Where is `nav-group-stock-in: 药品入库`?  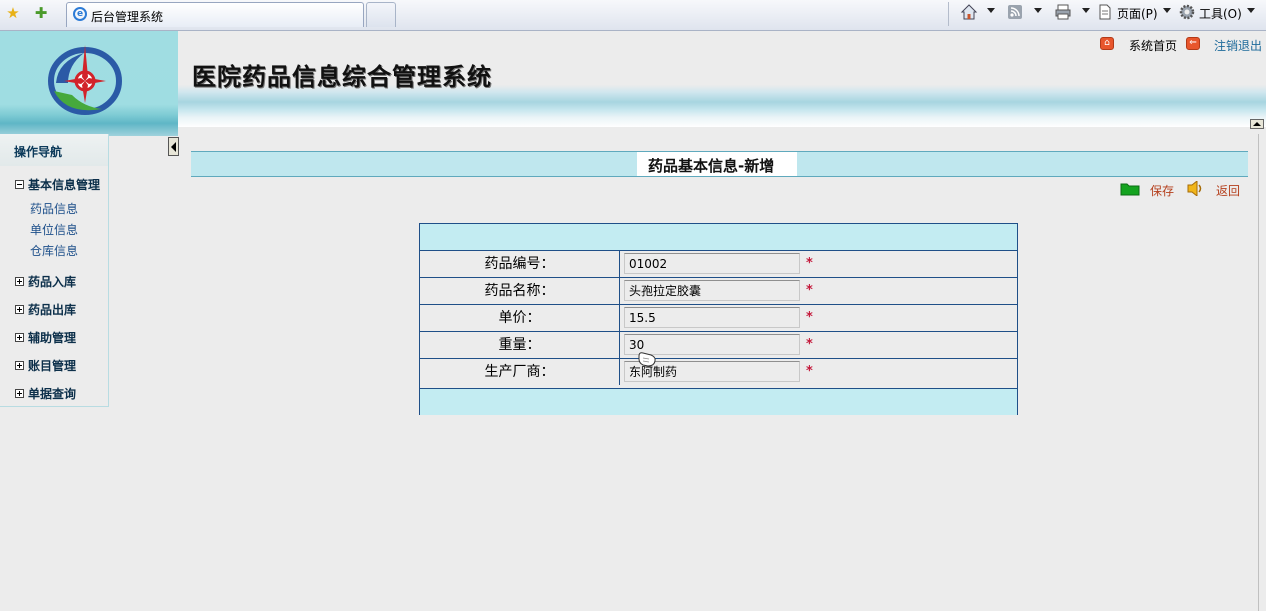 nav-group-stock-in: 药品入库 is located at coordinates (45, 281).